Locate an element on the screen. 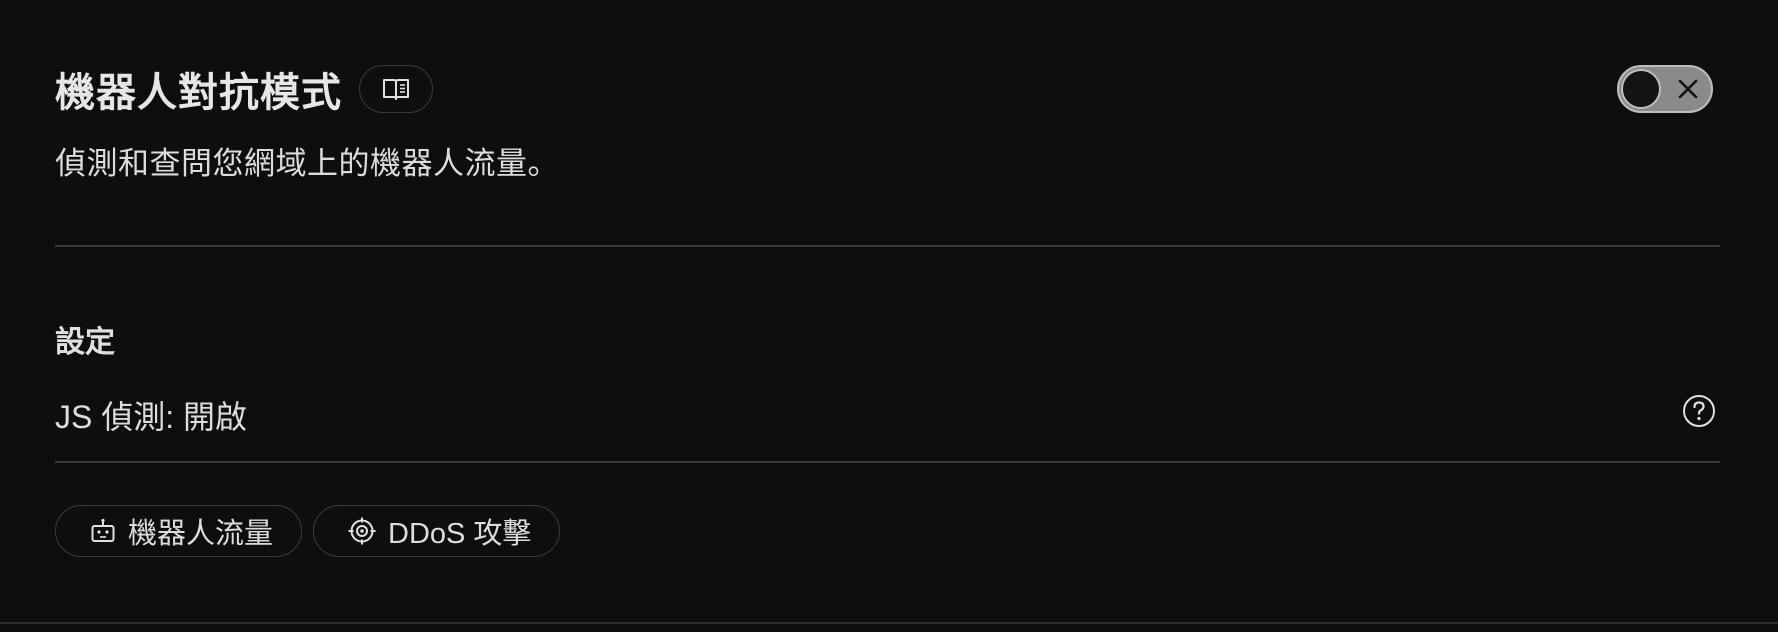  card-header: 機器人對抗模式 is located at coordinates (244, 89).